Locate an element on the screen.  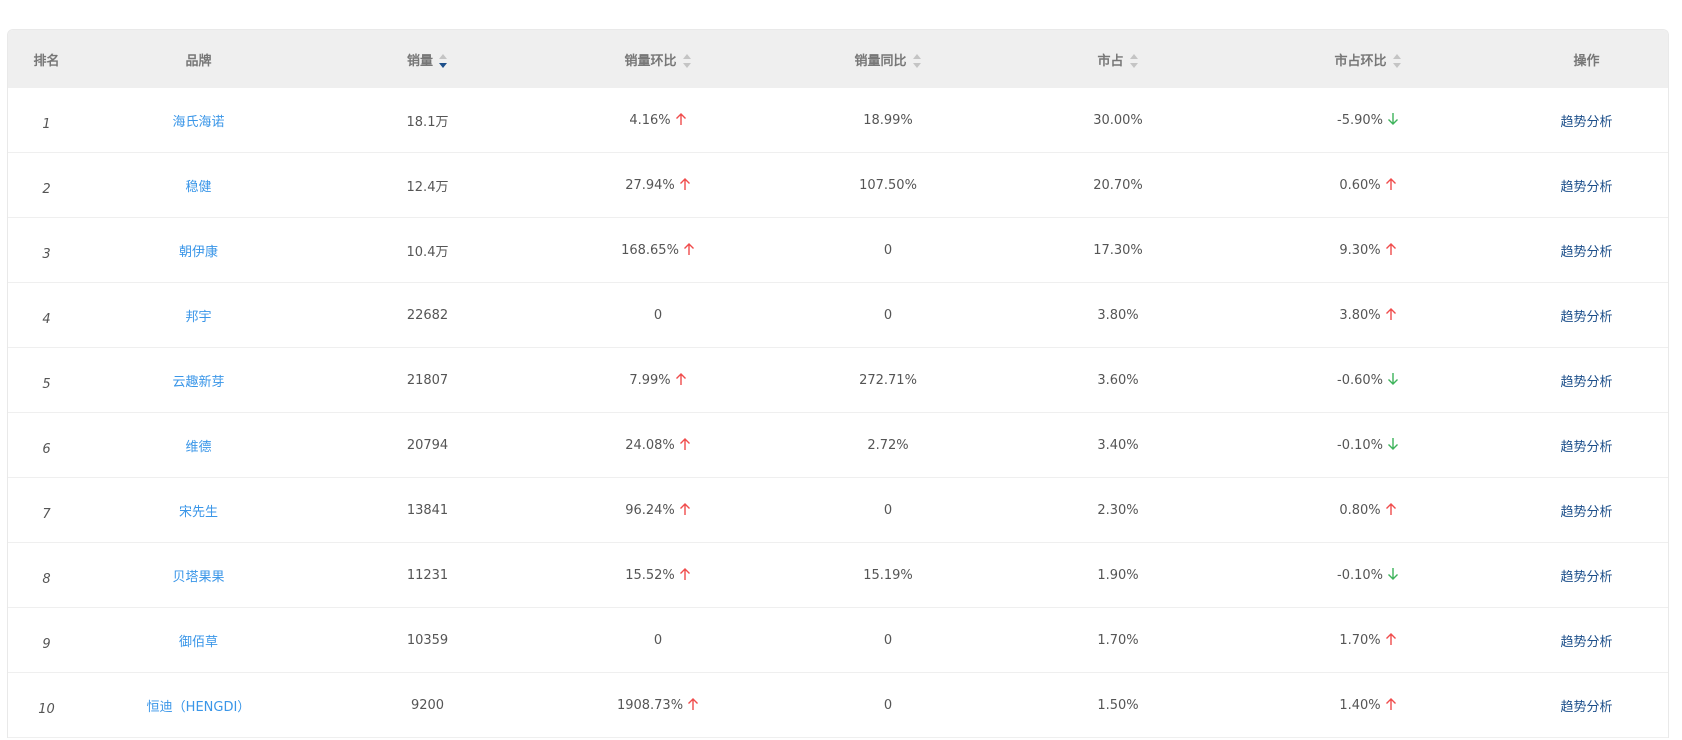
brand-link: 恒迪（HENGDI） is located at coordinates (199, 707).